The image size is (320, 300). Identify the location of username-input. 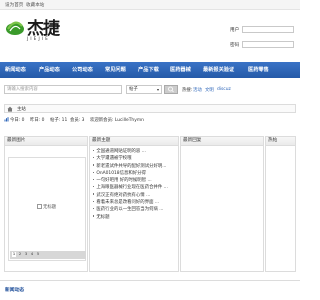
(268, 29).